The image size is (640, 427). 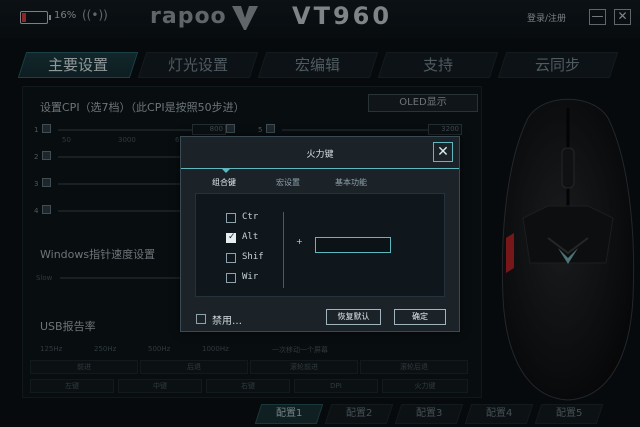 I want to click on dialog-tab-combo: 组合键, so click(x=224, y=182).